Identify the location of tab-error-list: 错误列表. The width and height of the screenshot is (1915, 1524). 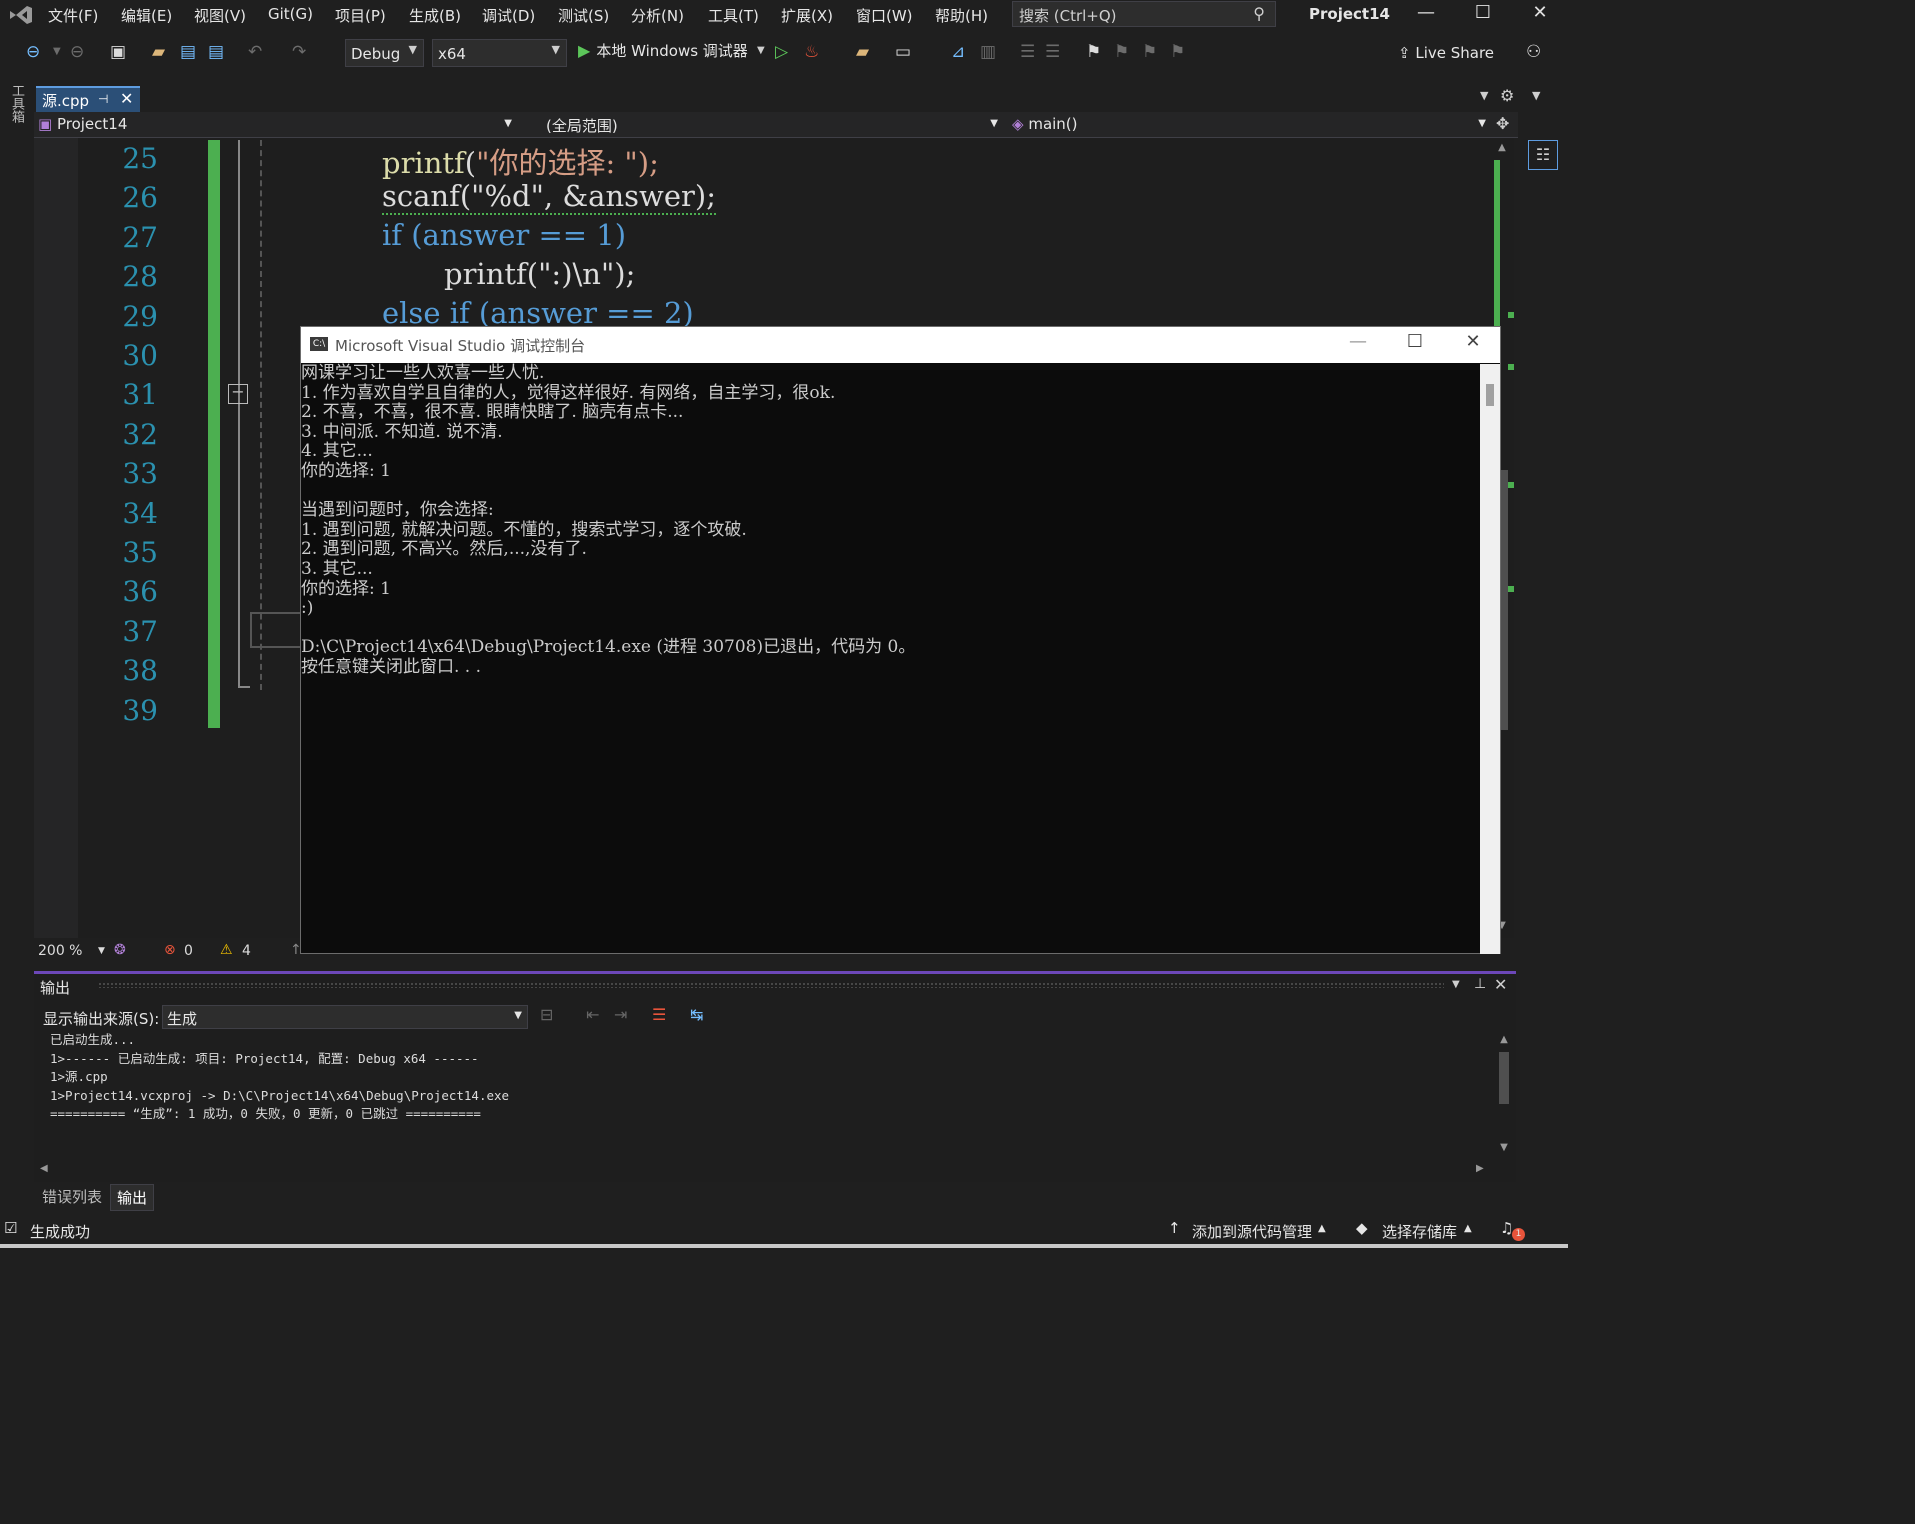
(72, 1196).